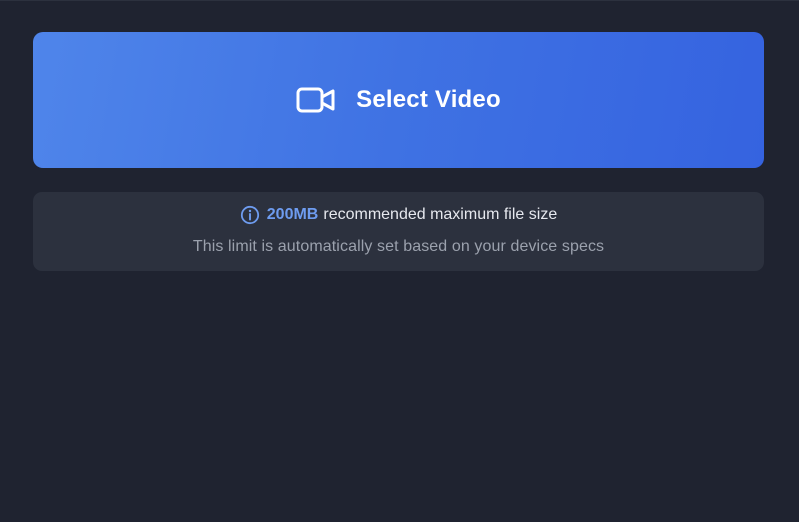  I want to click on file-size-recommendation: 200MB recommended maximum file size, so click(398, 215).